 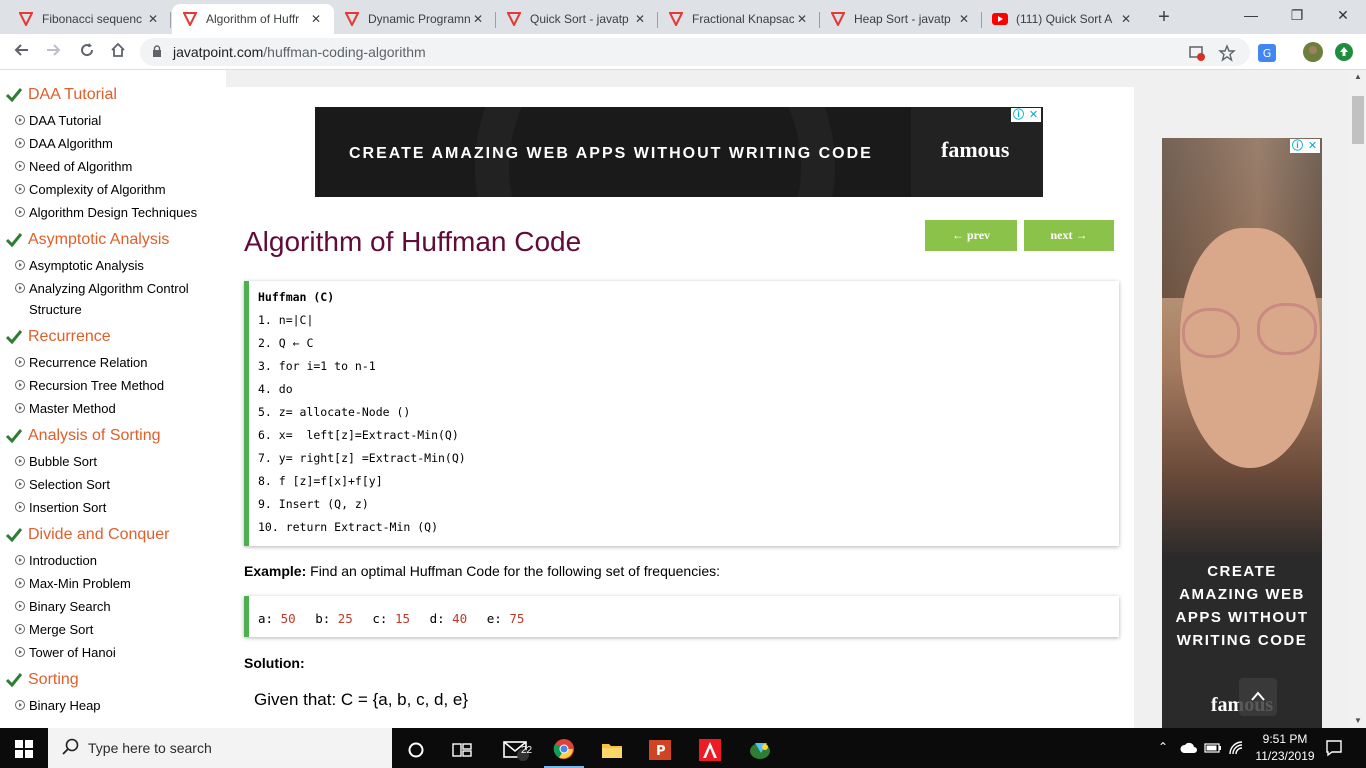 I want to click on sidebar-section-recurrence: Recurrence, so click(x=113, y=337).